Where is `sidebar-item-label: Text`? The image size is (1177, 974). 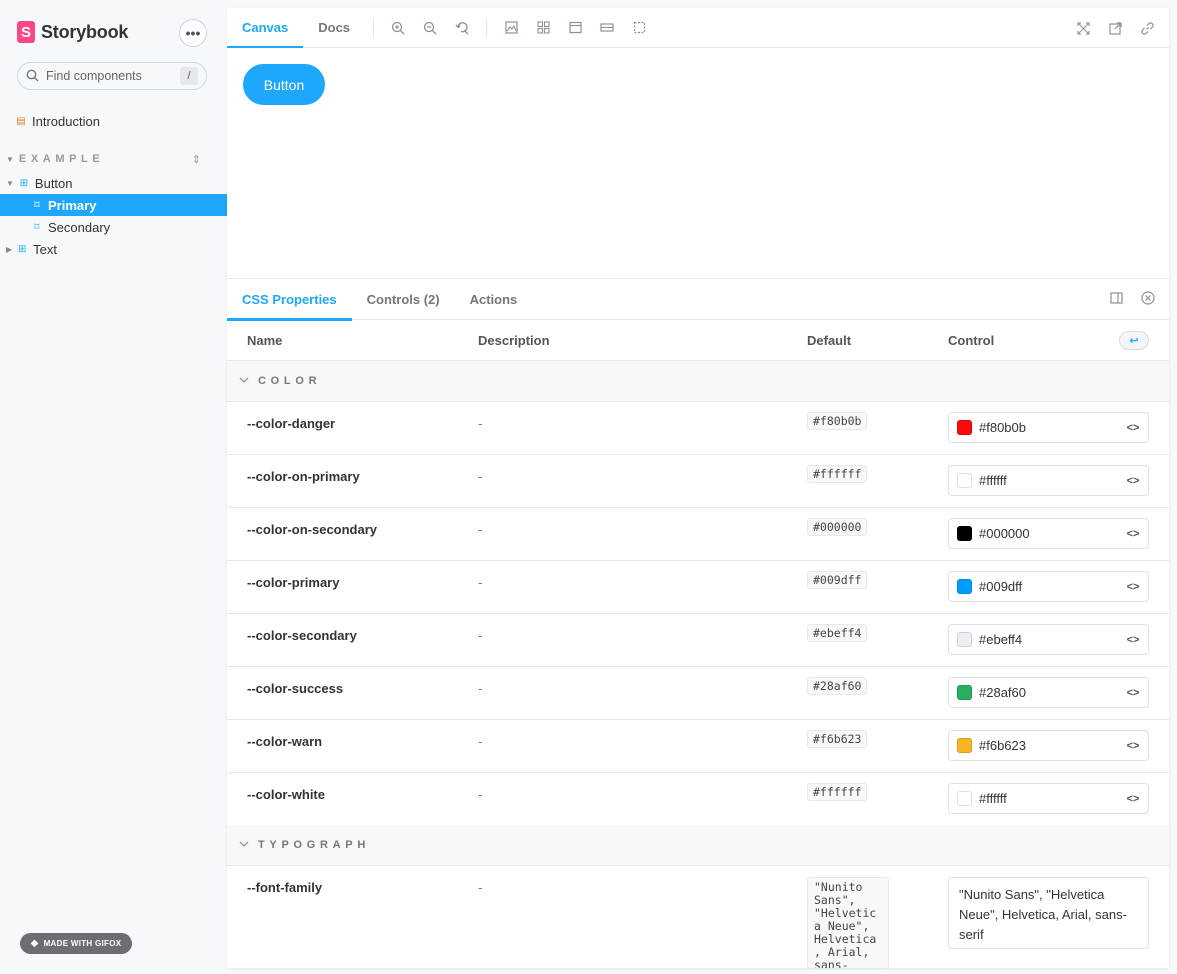 sidebar-item-label: Text is located at coordinates (45, 249).